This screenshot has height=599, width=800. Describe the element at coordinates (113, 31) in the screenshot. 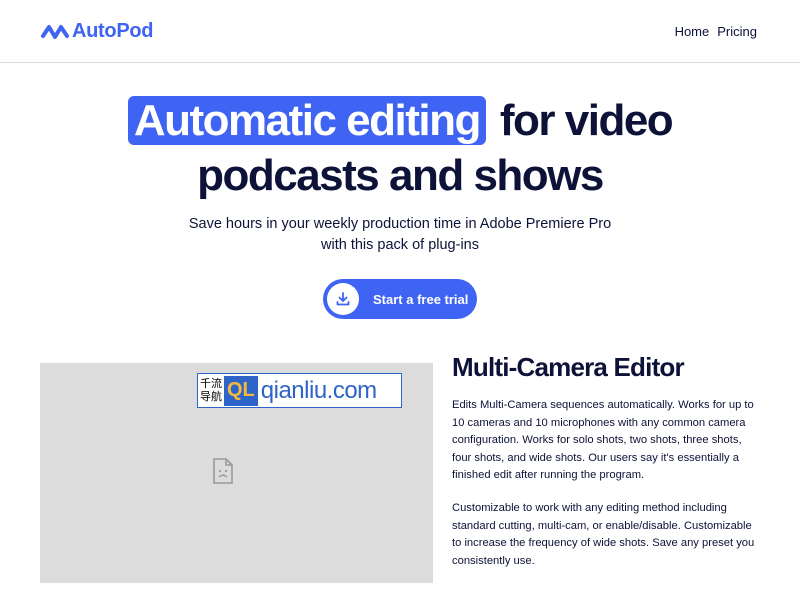

I see `brand-name: AutoPod` at that location.